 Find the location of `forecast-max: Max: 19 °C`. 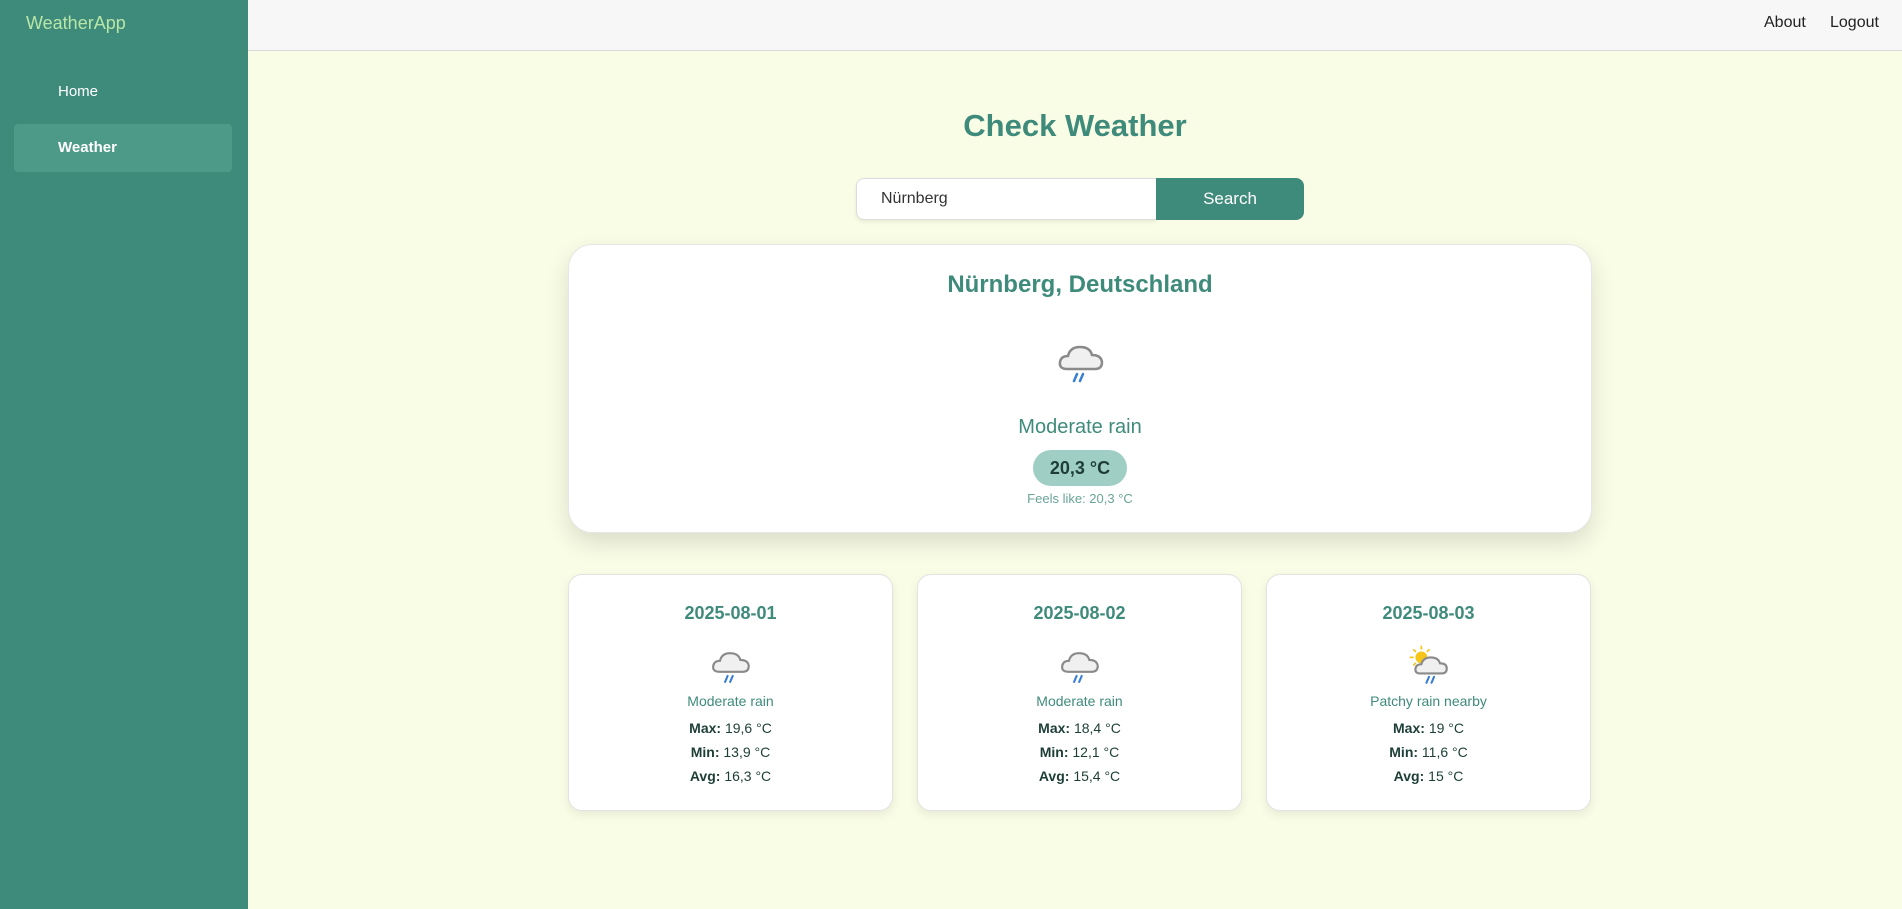

forecast-max: Max: 19 °C is located at coordinates (1428, 728).